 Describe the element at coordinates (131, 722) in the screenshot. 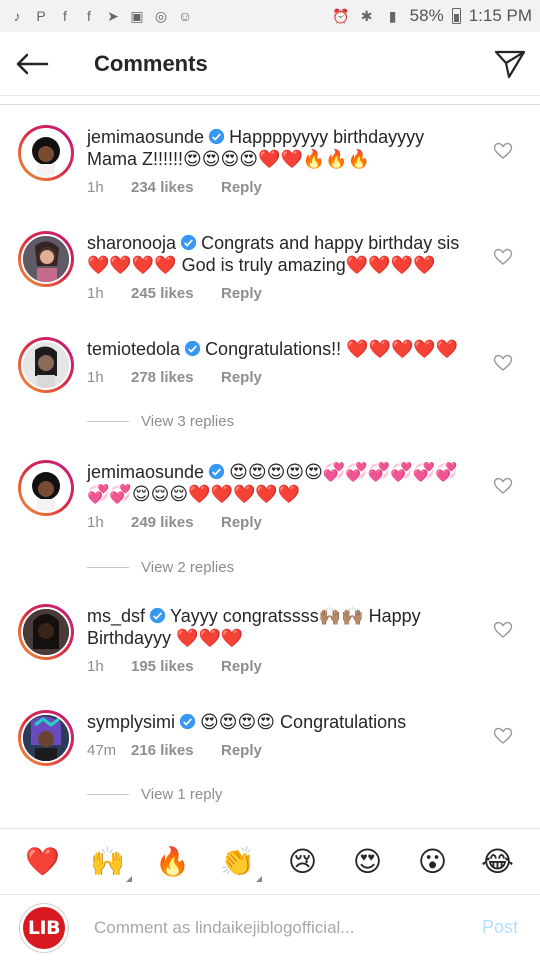

I see `comment-username: symplysimi` at that location.